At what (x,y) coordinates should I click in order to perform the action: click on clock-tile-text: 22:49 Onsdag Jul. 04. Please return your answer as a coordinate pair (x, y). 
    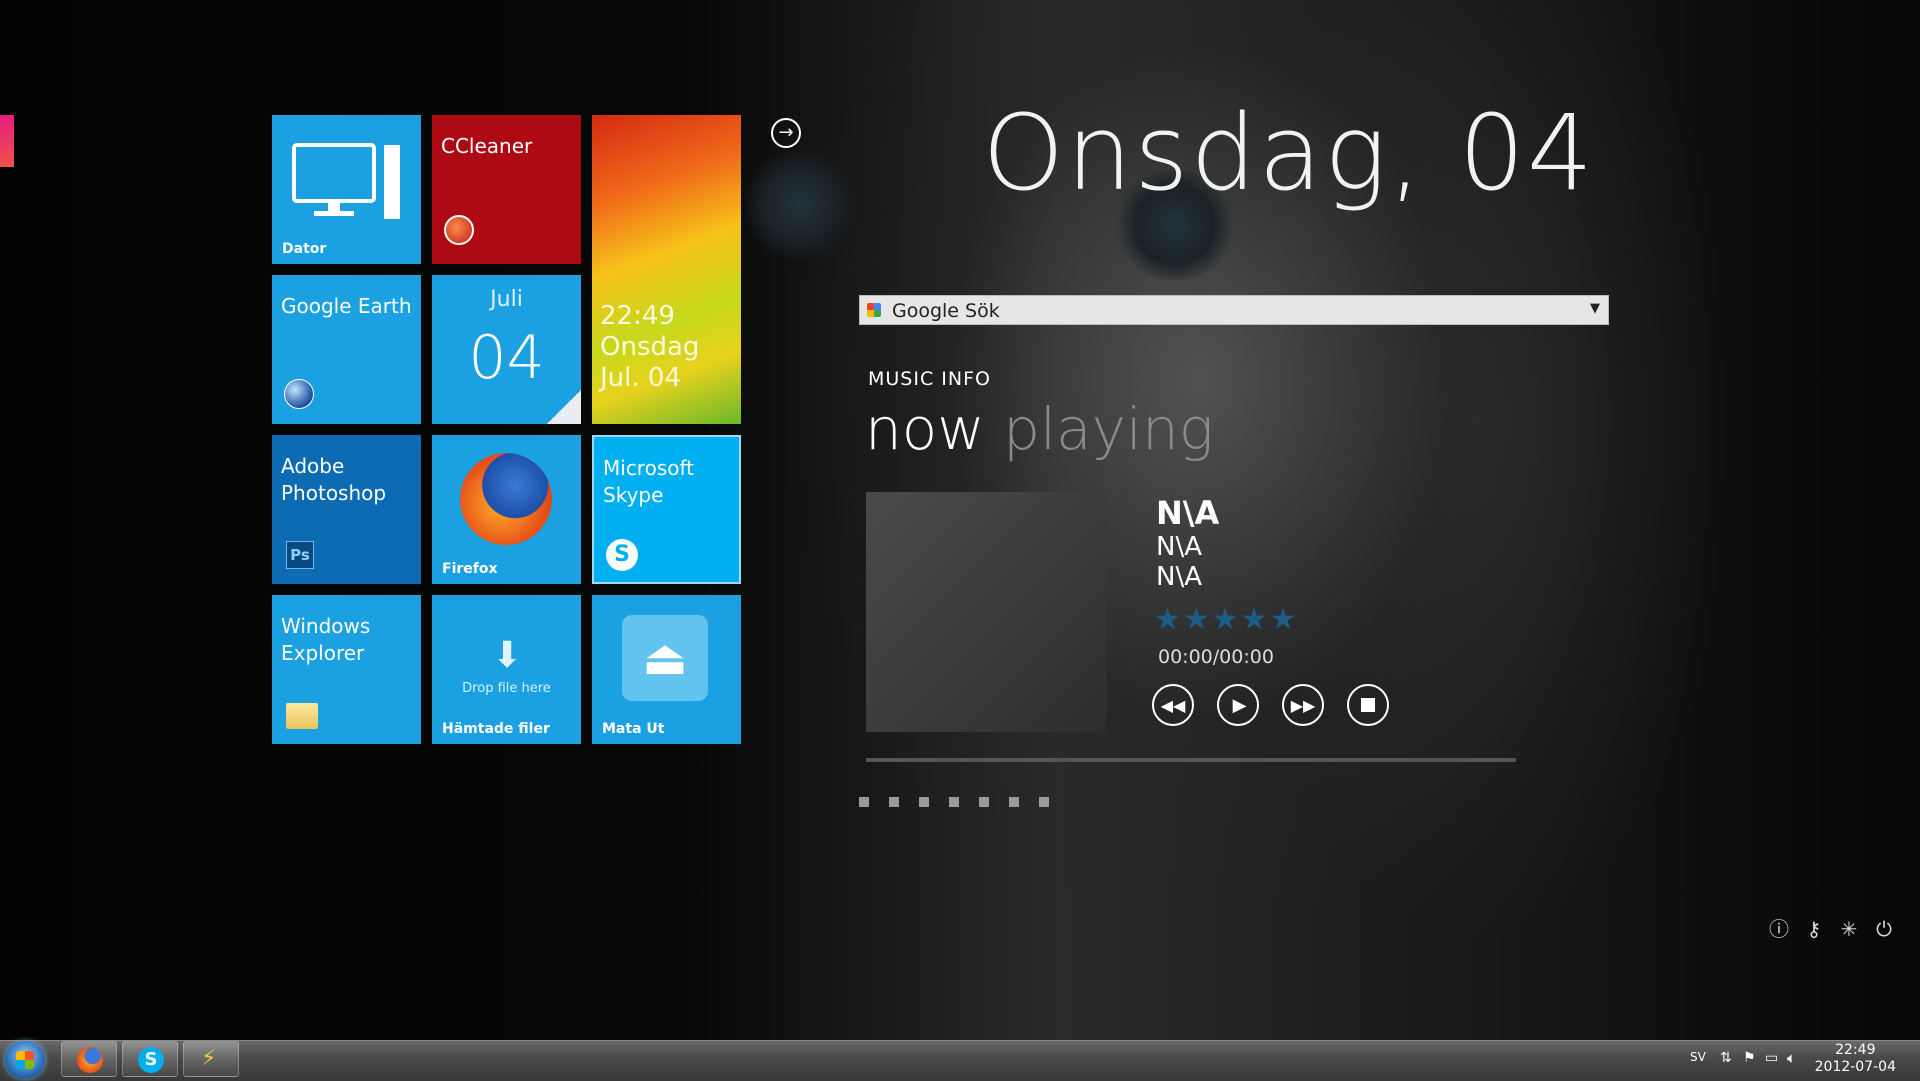
    Looking at the image, I should click on (649, 347).